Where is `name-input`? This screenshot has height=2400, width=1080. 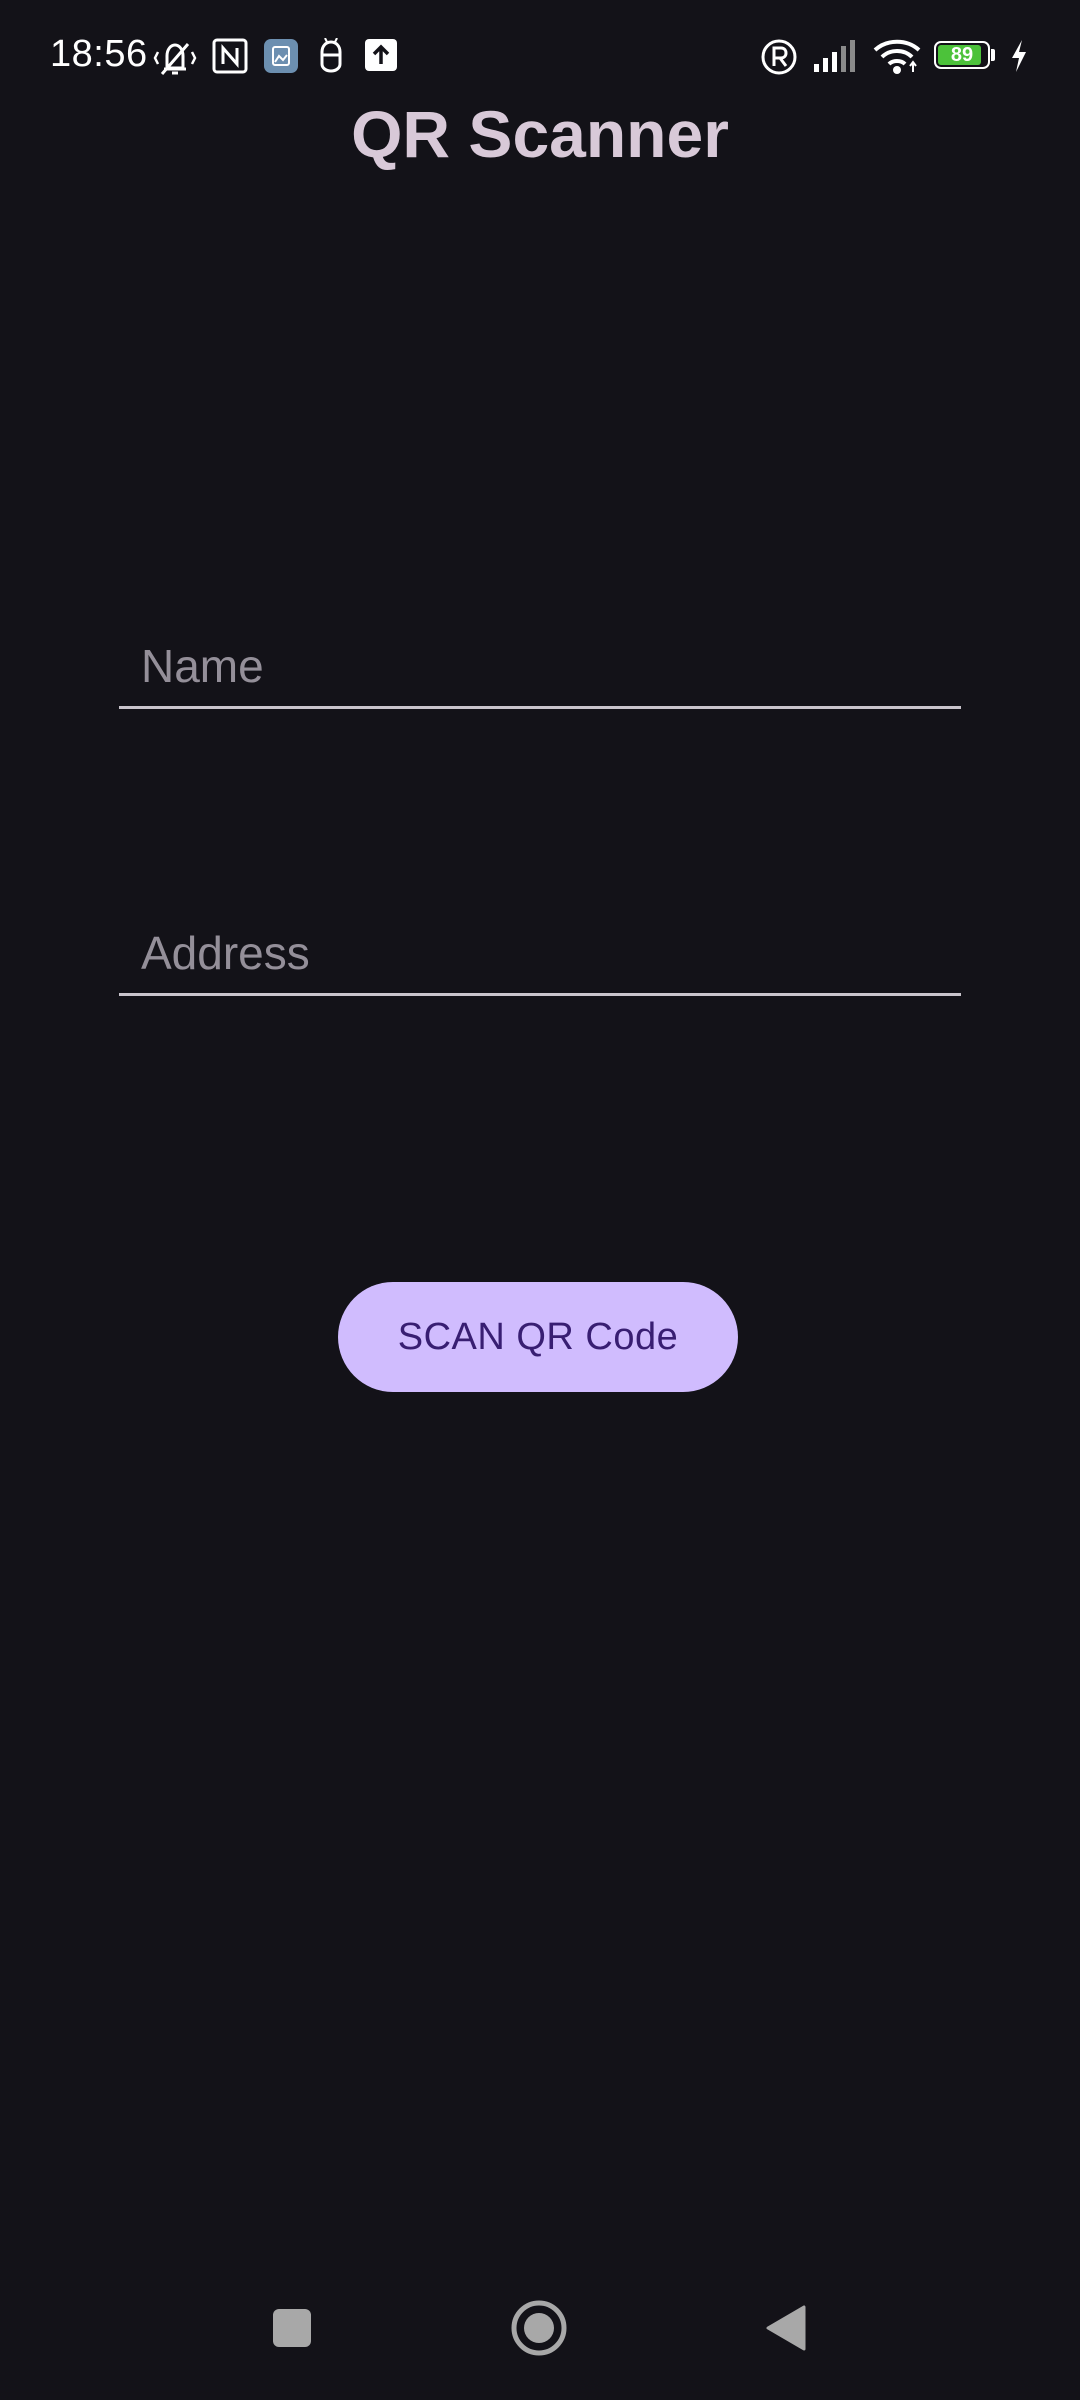 name-input is located at coordinates (541, 666).